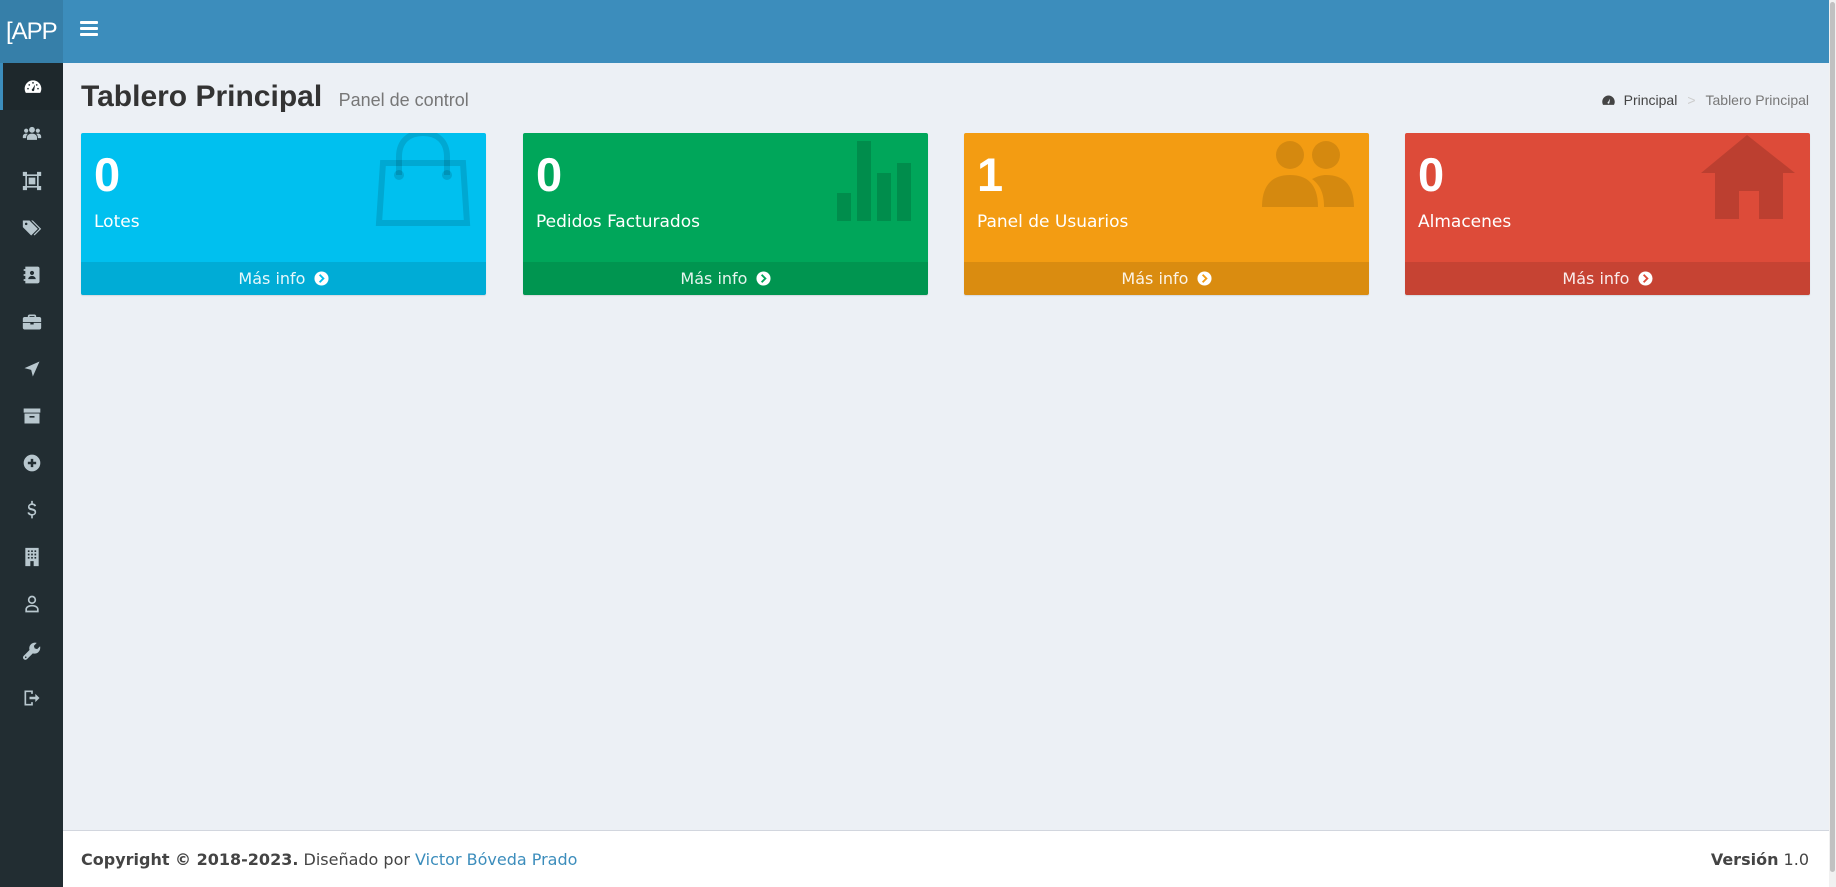 The image size is (1836, 887). Describe the element at coordinates (874, 181) in the screenshot. I see `bar-chart-icon` at that location.